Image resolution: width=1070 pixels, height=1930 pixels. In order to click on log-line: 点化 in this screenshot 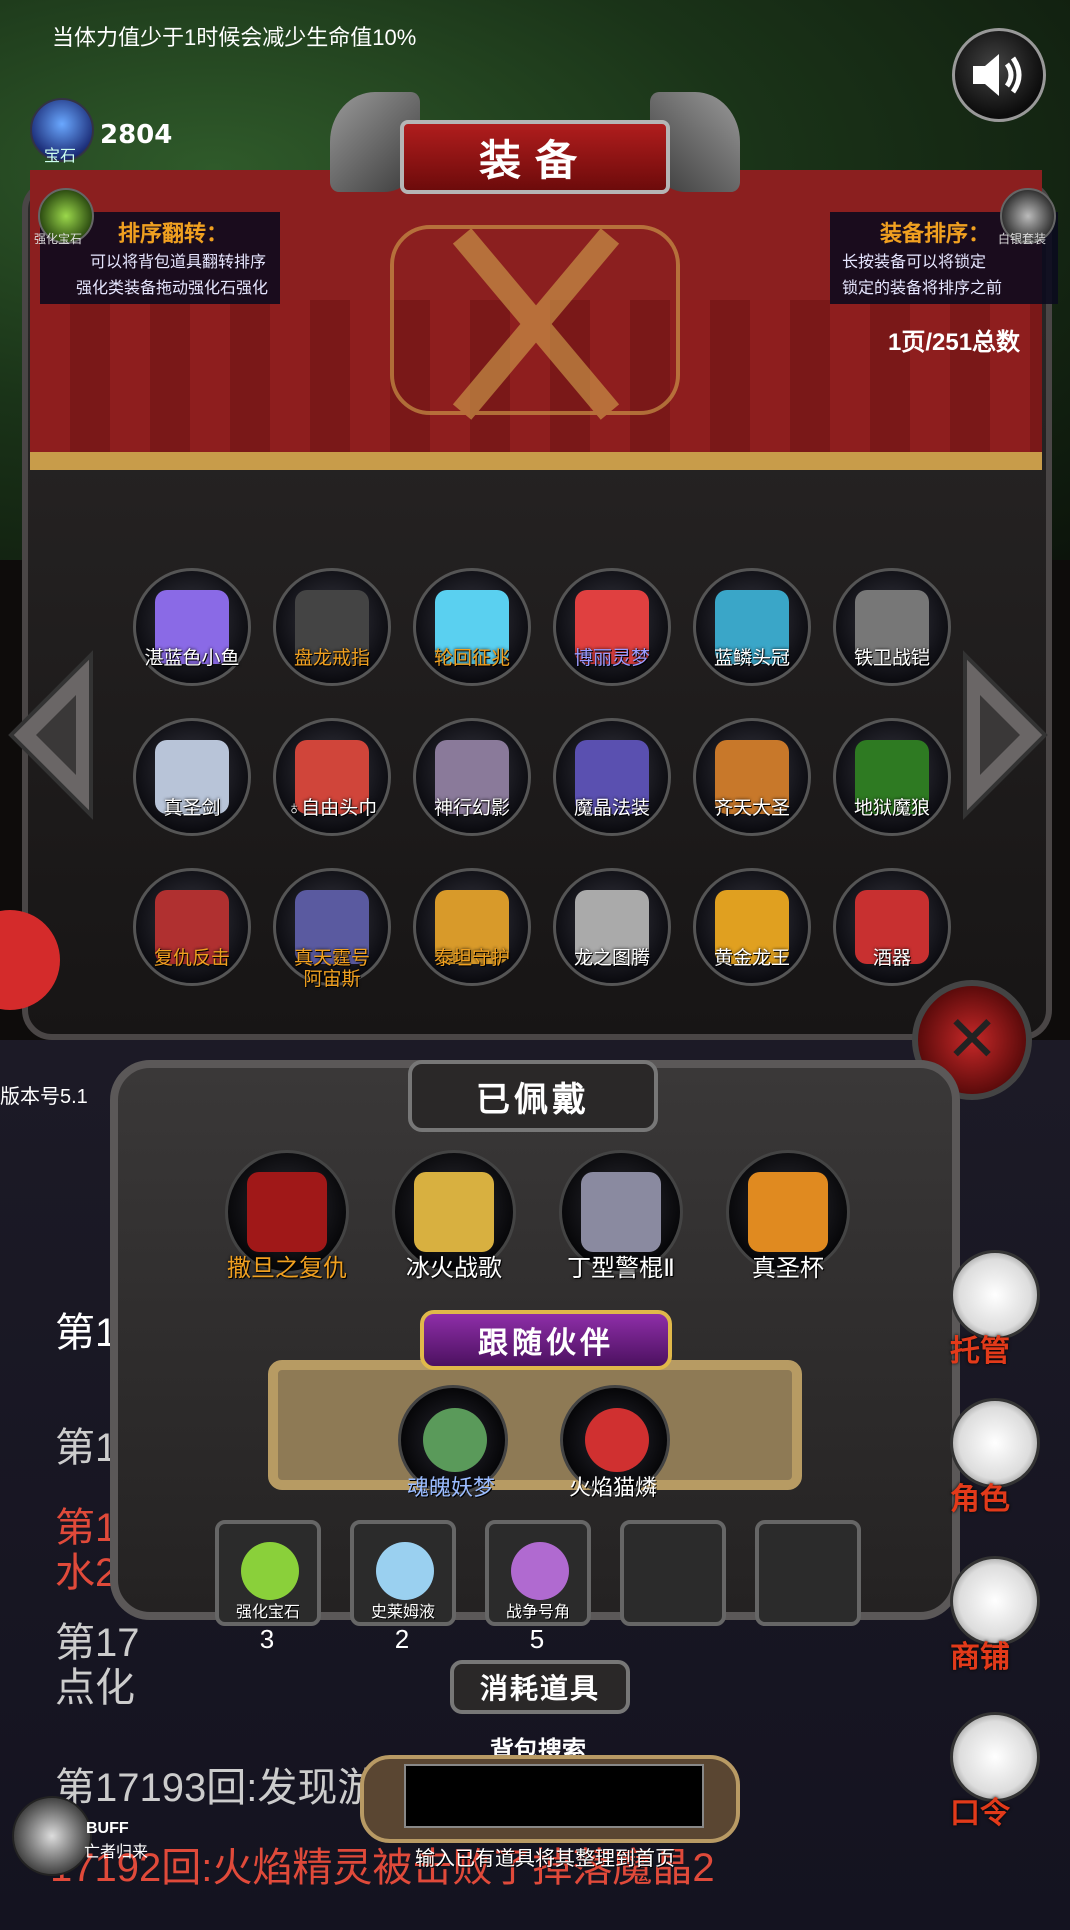, I will do `click(95, 1688)`.